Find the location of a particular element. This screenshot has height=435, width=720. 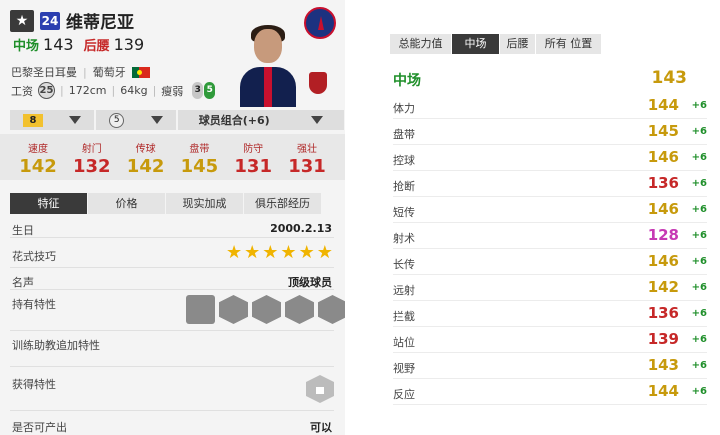

position-ratings: 中场 143 后腰 139 is located at coordinates (81, 44).